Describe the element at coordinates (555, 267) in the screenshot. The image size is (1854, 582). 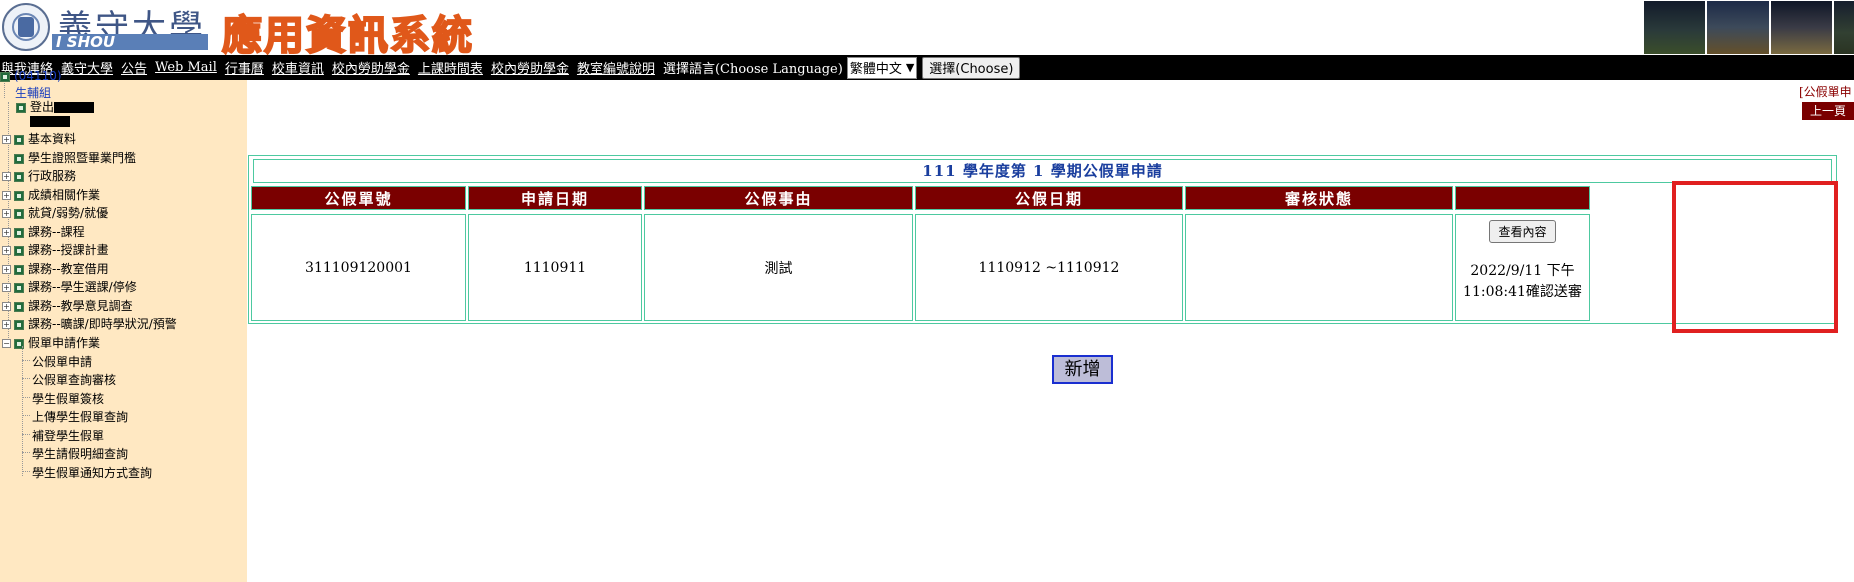
I see `cell-apply-date: 1110911` at that location.